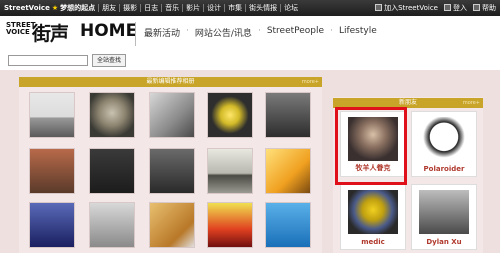 This screenshot has height=253, width=500. What do you see at coordinates (171, 8) in the screenshot?
I see `top-nav-music: 音乐` at bounding box center [171, 8].